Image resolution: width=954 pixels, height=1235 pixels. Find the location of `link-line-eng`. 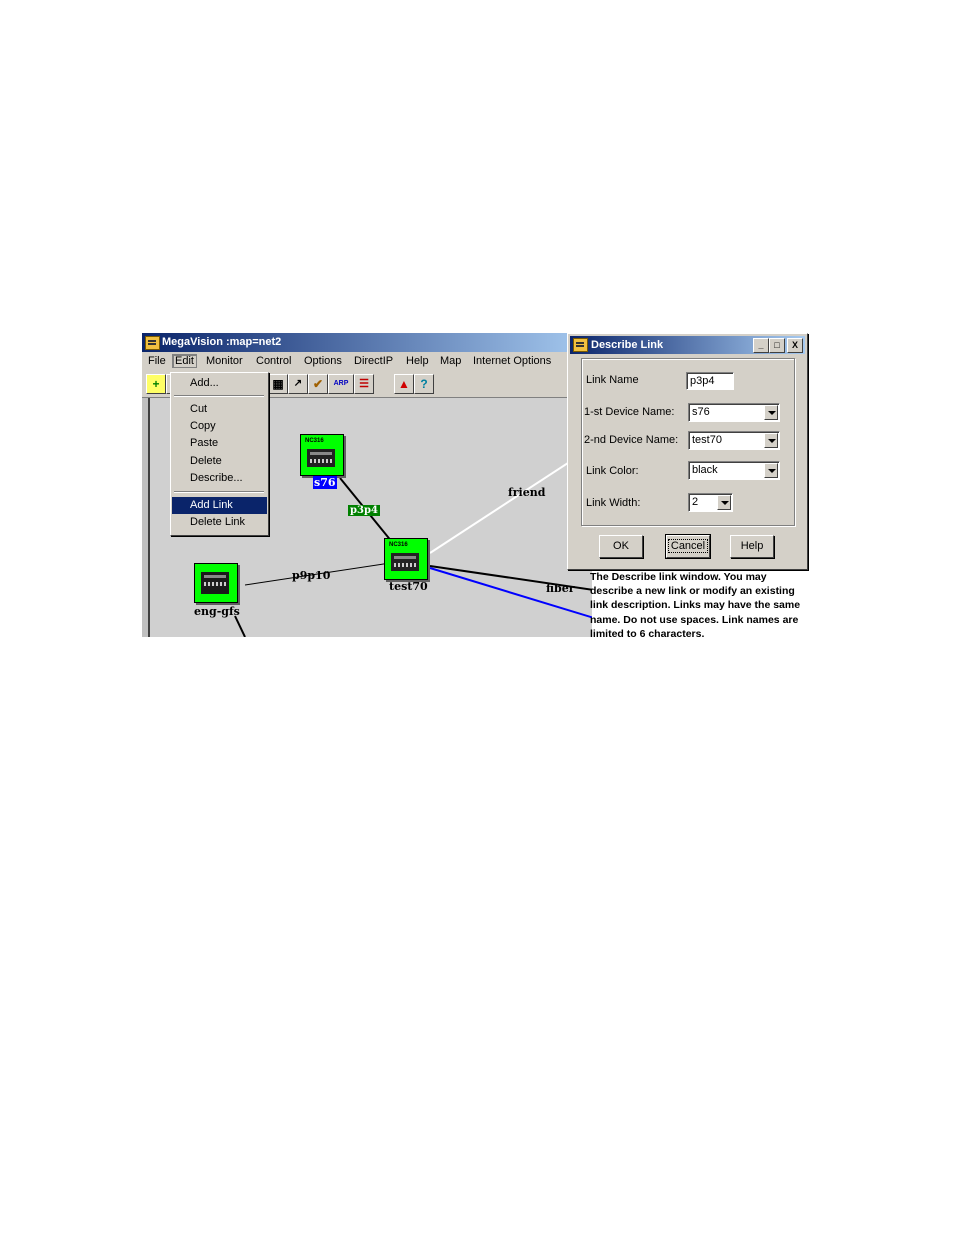

link-line-eng is located at coordinates (240, 626).